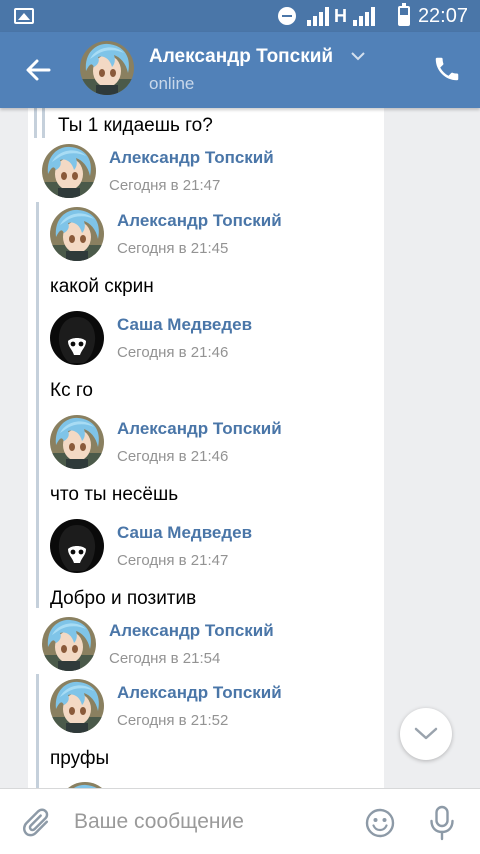 The image size is (480, 854). What do you see at coordinates (102, 286) in the screenshot?
I see `message-text: какой скрин` at bounding box center [102, 286].